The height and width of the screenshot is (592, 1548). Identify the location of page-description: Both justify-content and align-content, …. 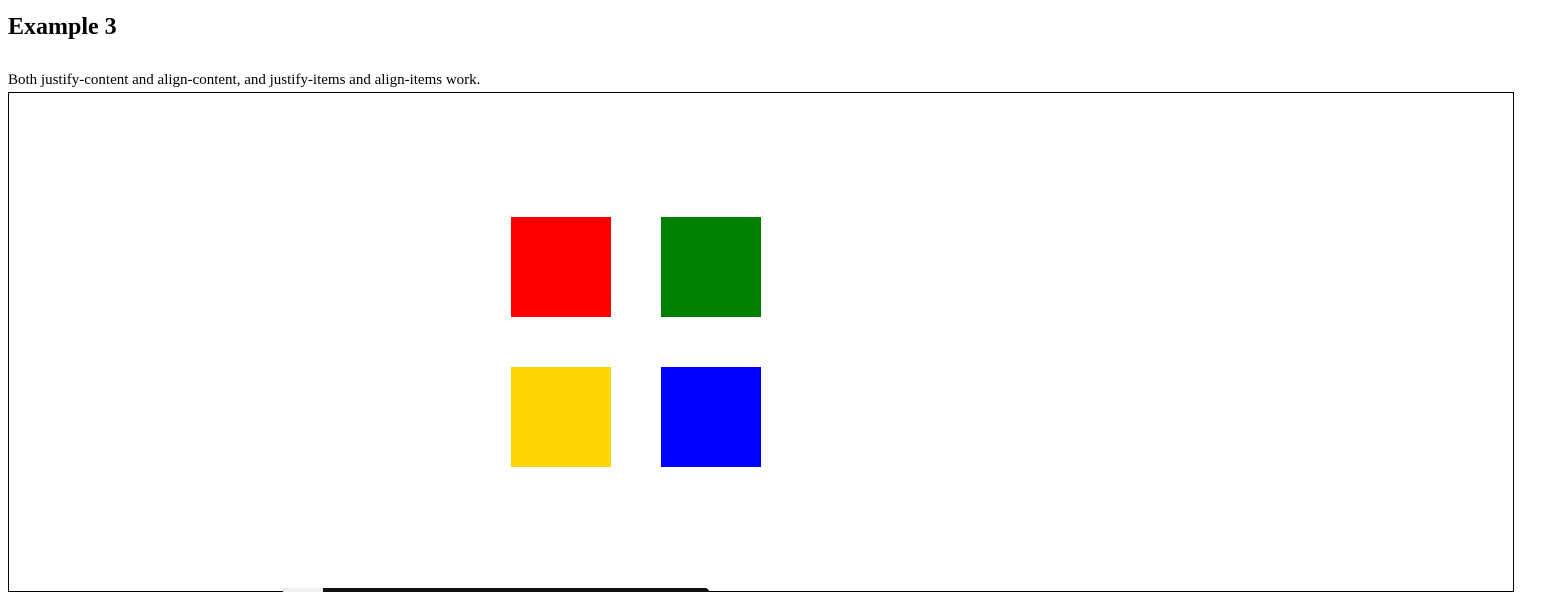
(244, 80).